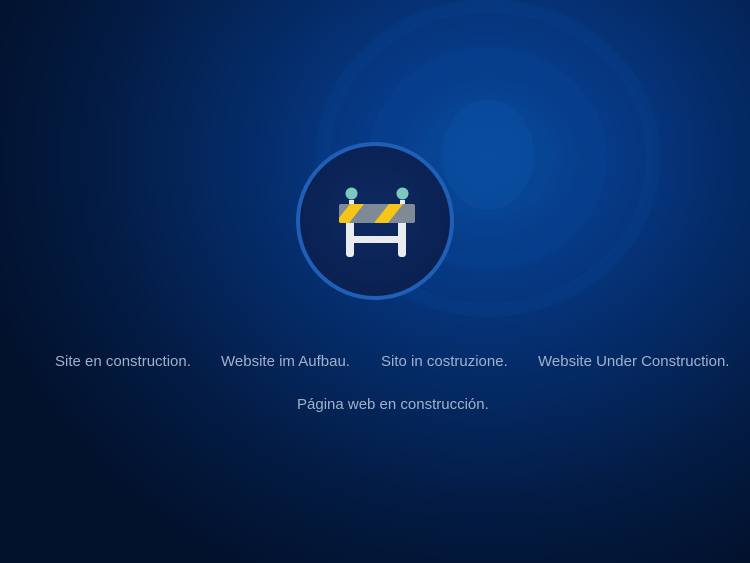 The image size is (750, 563). I want to click on construction-barrier-icon, so click(377, 222).